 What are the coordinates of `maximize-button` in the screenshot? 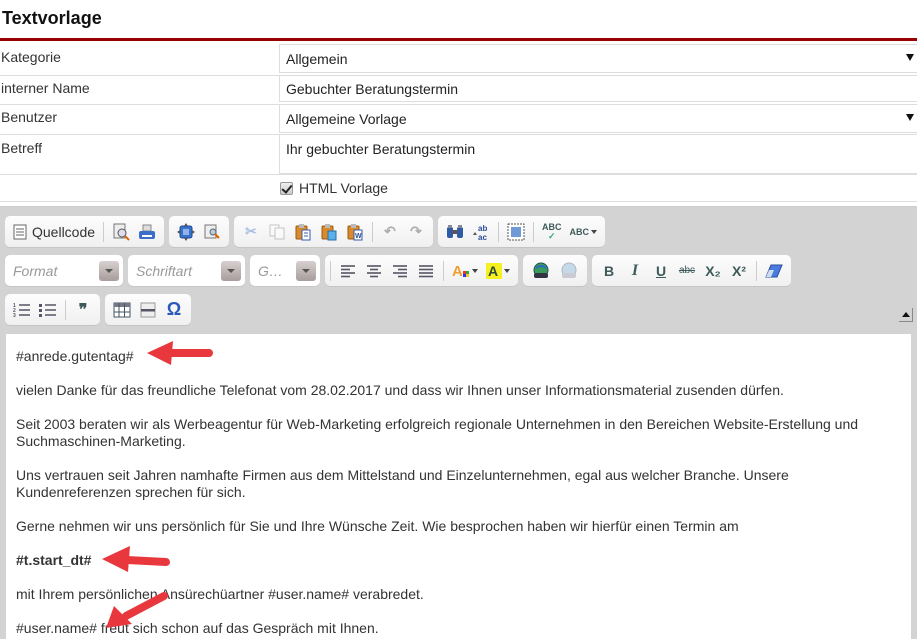 It's located at (186, 232).